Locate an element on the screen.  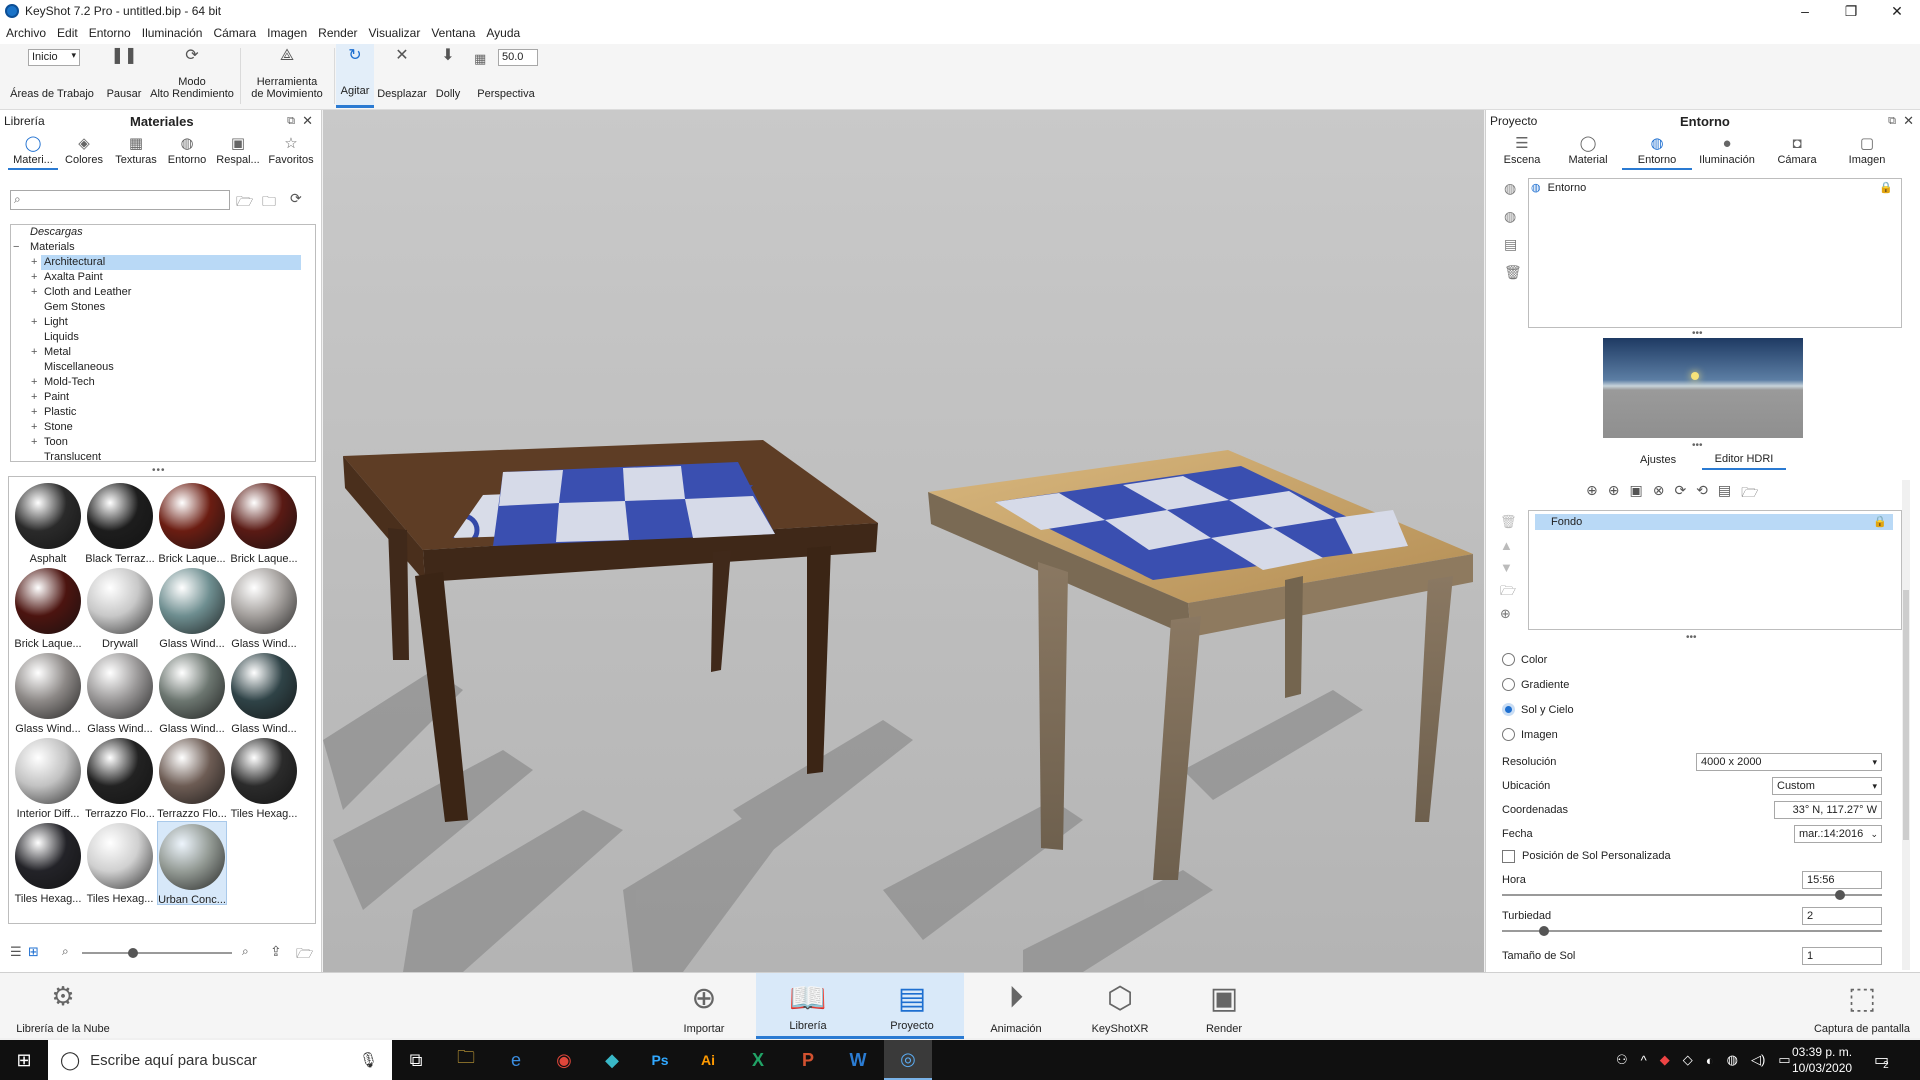
menu-ventana: Ventana is located at coordinates (453, 33).